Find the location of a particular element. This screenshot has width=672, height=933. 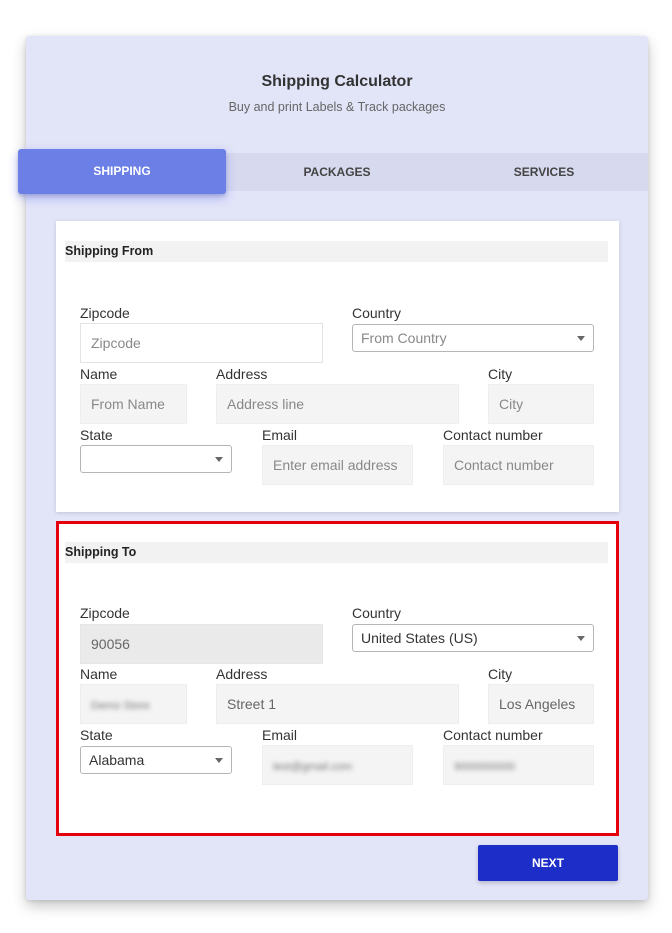

to-name-label: Name is located at coordinates (99, 674).